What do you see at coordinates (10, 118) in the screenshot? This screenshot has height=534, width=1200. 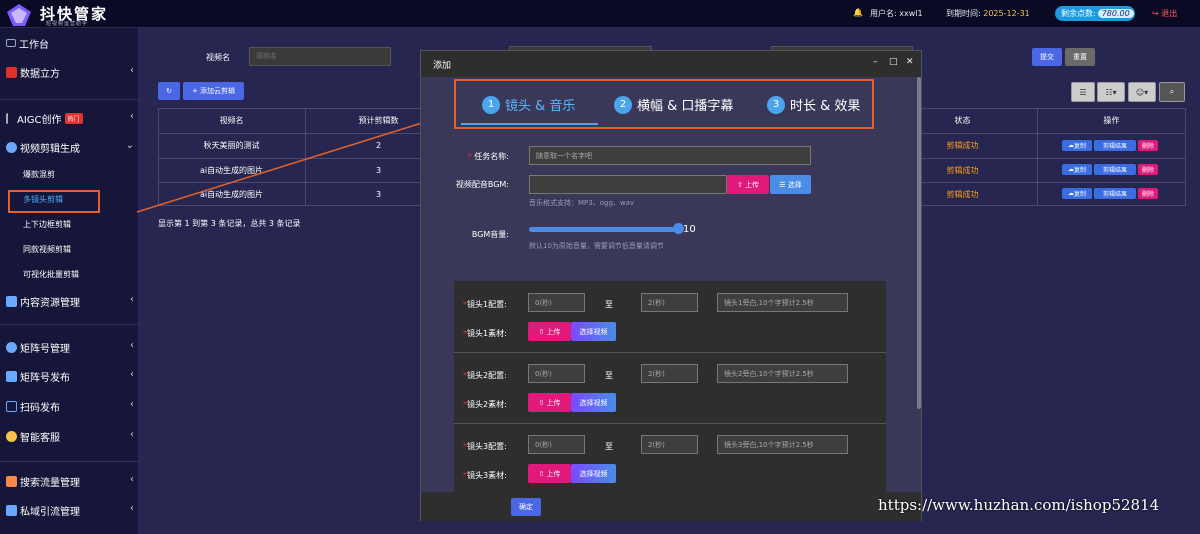 I see `ai-icon` at bounding box center [10, 118].